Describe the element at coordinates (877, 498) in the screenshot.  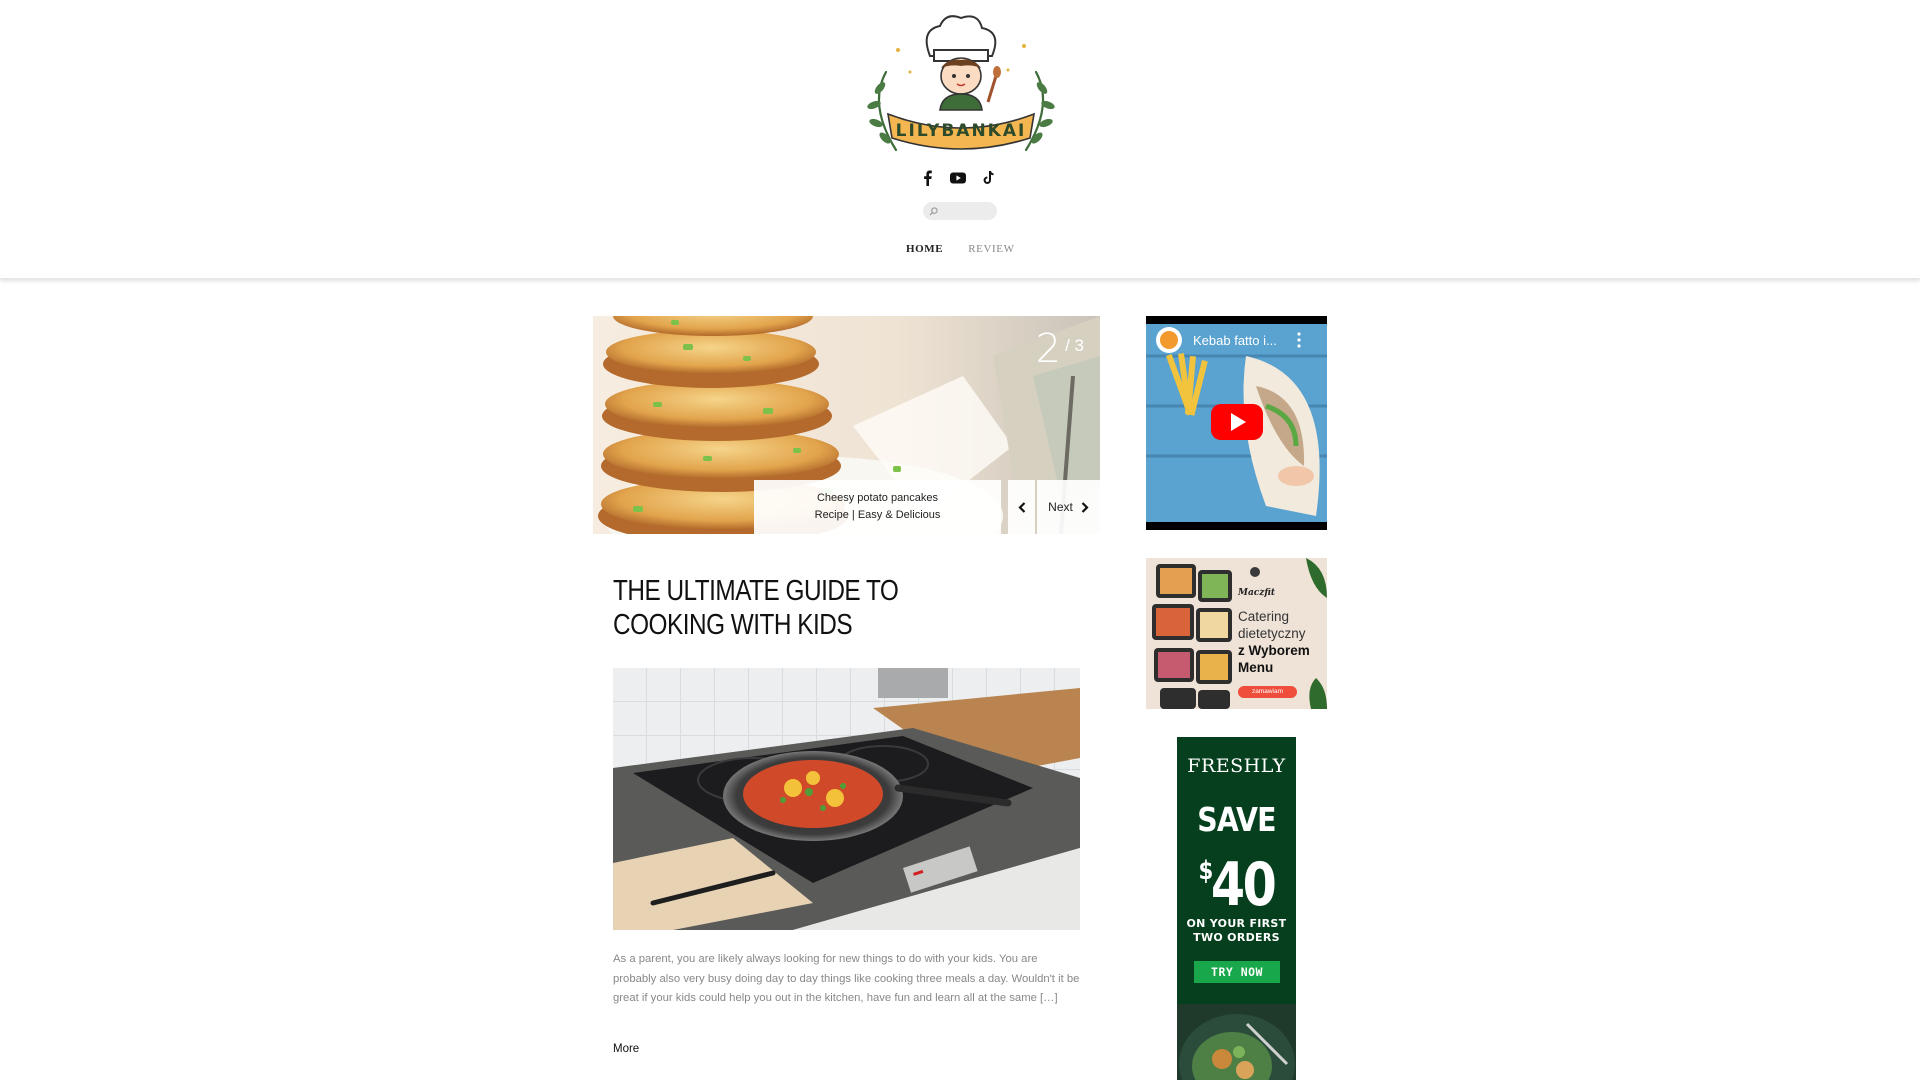
I see `slide-caption-line1: Cheesy potato pancakes` at that location.